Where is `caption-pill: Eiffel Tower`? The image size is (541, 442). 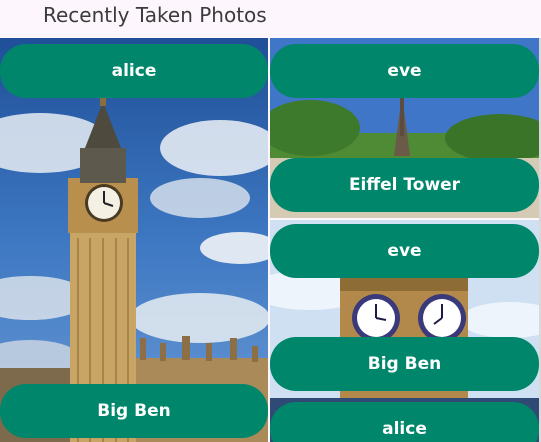 caption-pill: Eiffel Tower is located at coordinates (404, 185).